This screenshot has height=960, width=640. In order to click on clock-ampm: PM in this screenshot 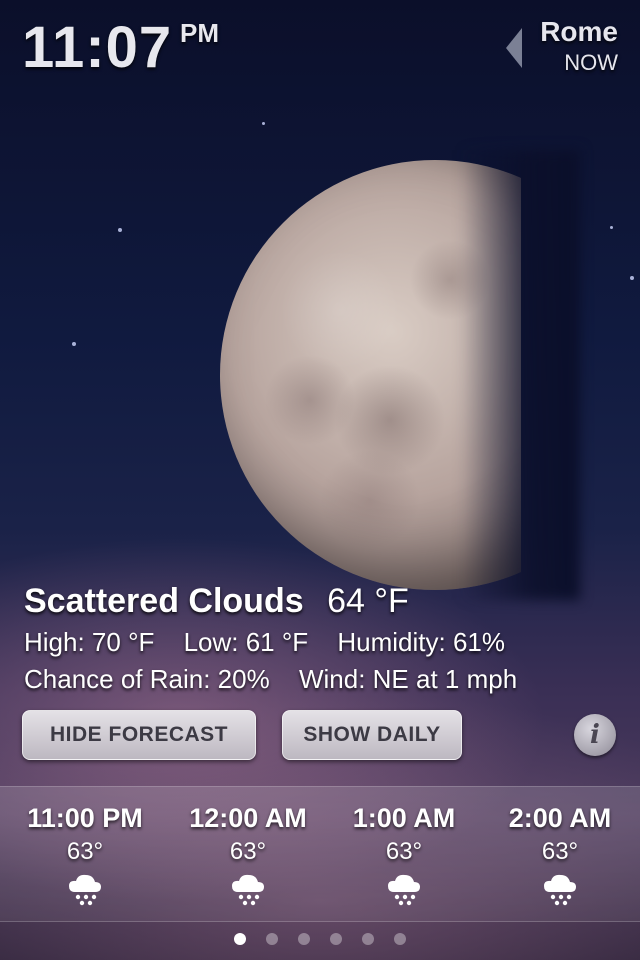, I will do `click(199, 33)`.